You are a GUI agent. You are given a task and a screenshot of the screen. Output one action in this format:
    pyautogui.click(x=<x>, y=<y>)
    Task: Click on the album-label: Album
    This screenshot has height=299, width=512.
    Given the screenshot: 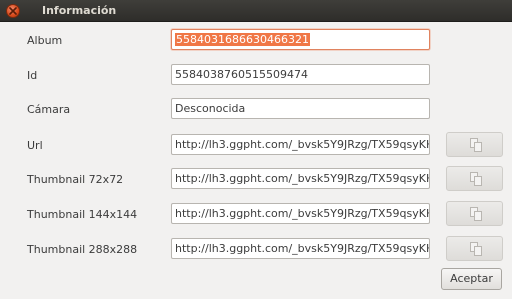 What is the action you would take?
    pyautogui.click(x=45, y=40)
    